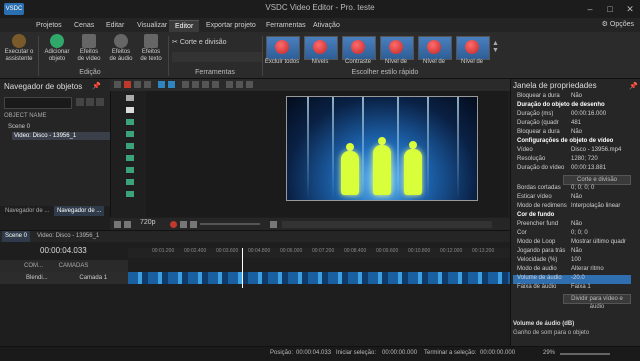 The image size is (640, 361). What do you see at coordinates (19, 48) in the screenshot?
I see `wizard-button: Executar o assistente` at bounding box center [19, 48].